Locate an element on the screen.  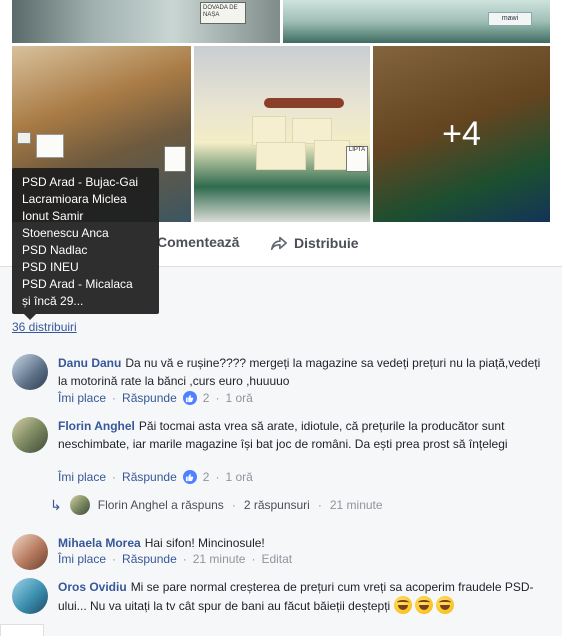
share-button: Distribuie is located at coordinates (314, 243).